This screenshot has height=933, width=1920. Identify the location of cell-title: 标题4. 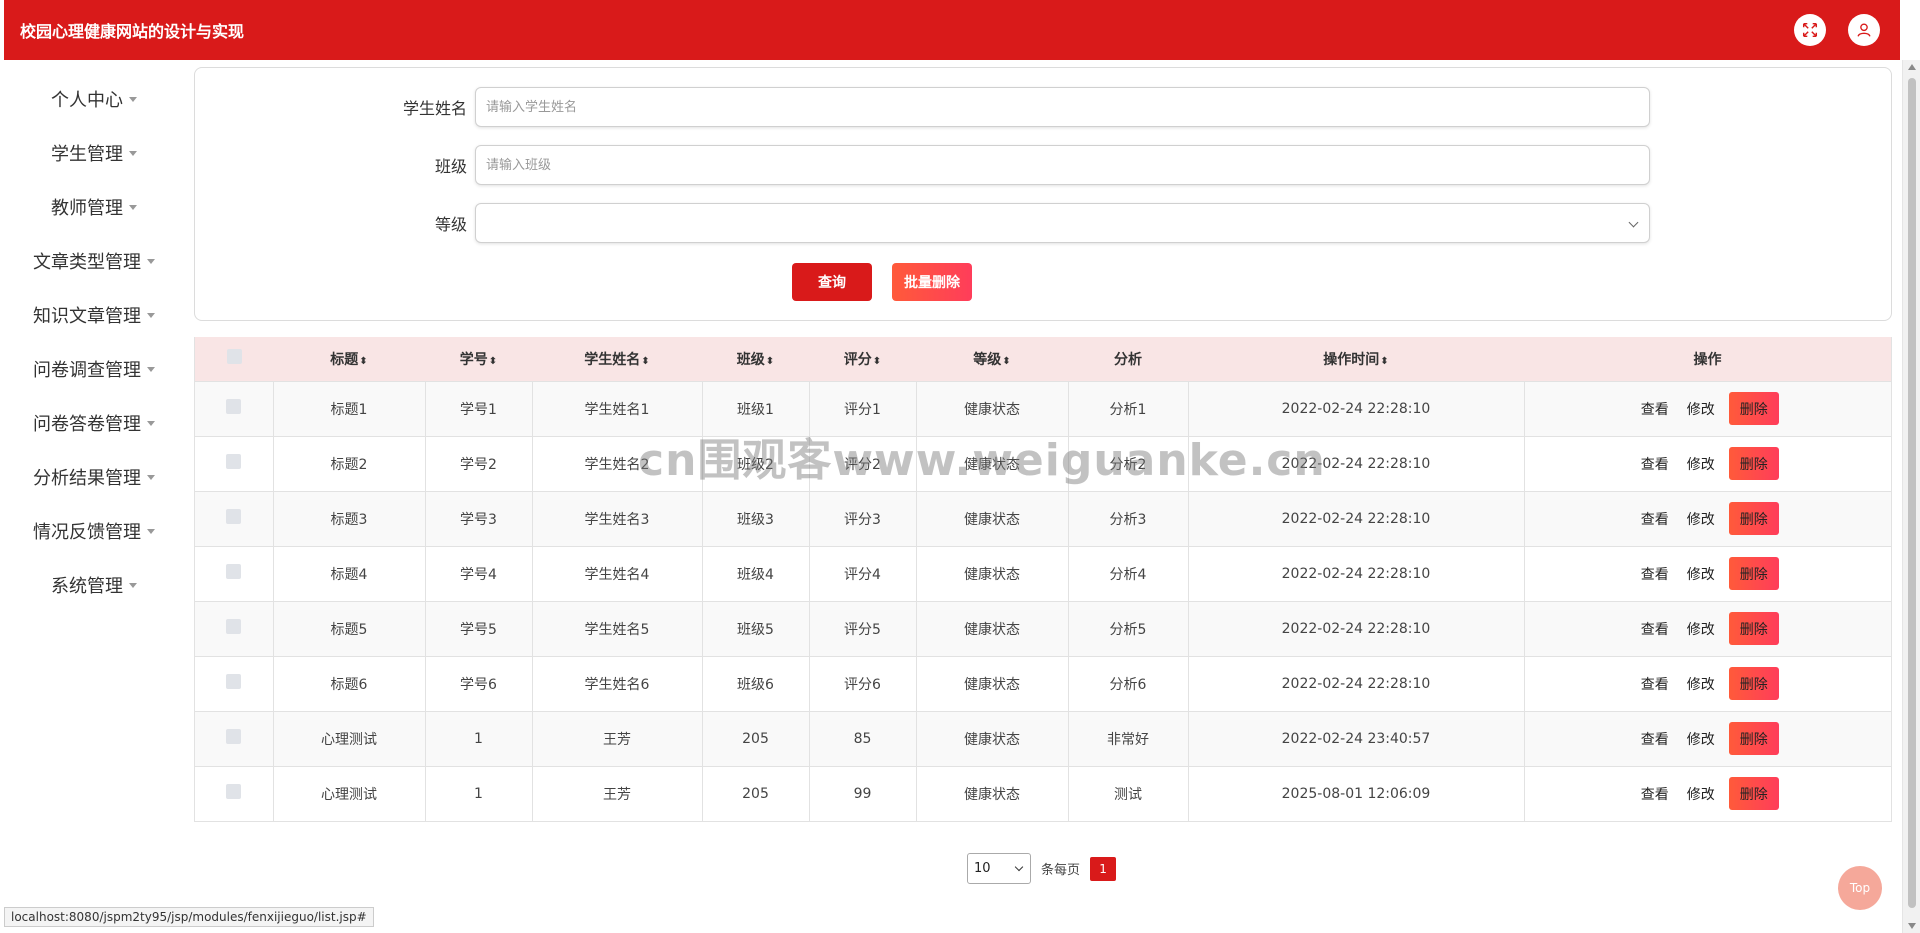
(348, 573).